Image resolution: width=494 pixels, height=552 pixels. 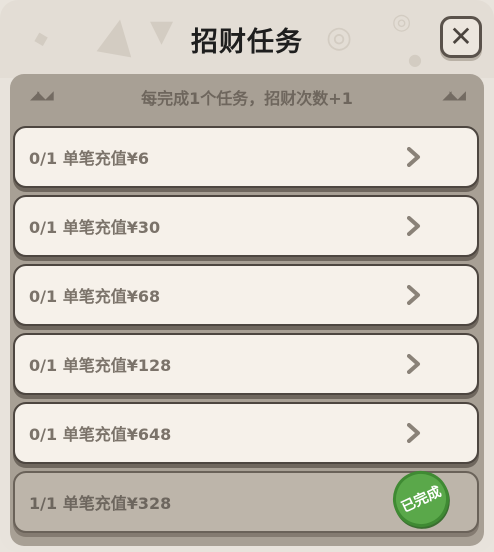 What do you see at coordinates (246, 295) in the screenshot?
I see `task-row: 0/1 单笔充值¥68` at bounding box center [246, 295].